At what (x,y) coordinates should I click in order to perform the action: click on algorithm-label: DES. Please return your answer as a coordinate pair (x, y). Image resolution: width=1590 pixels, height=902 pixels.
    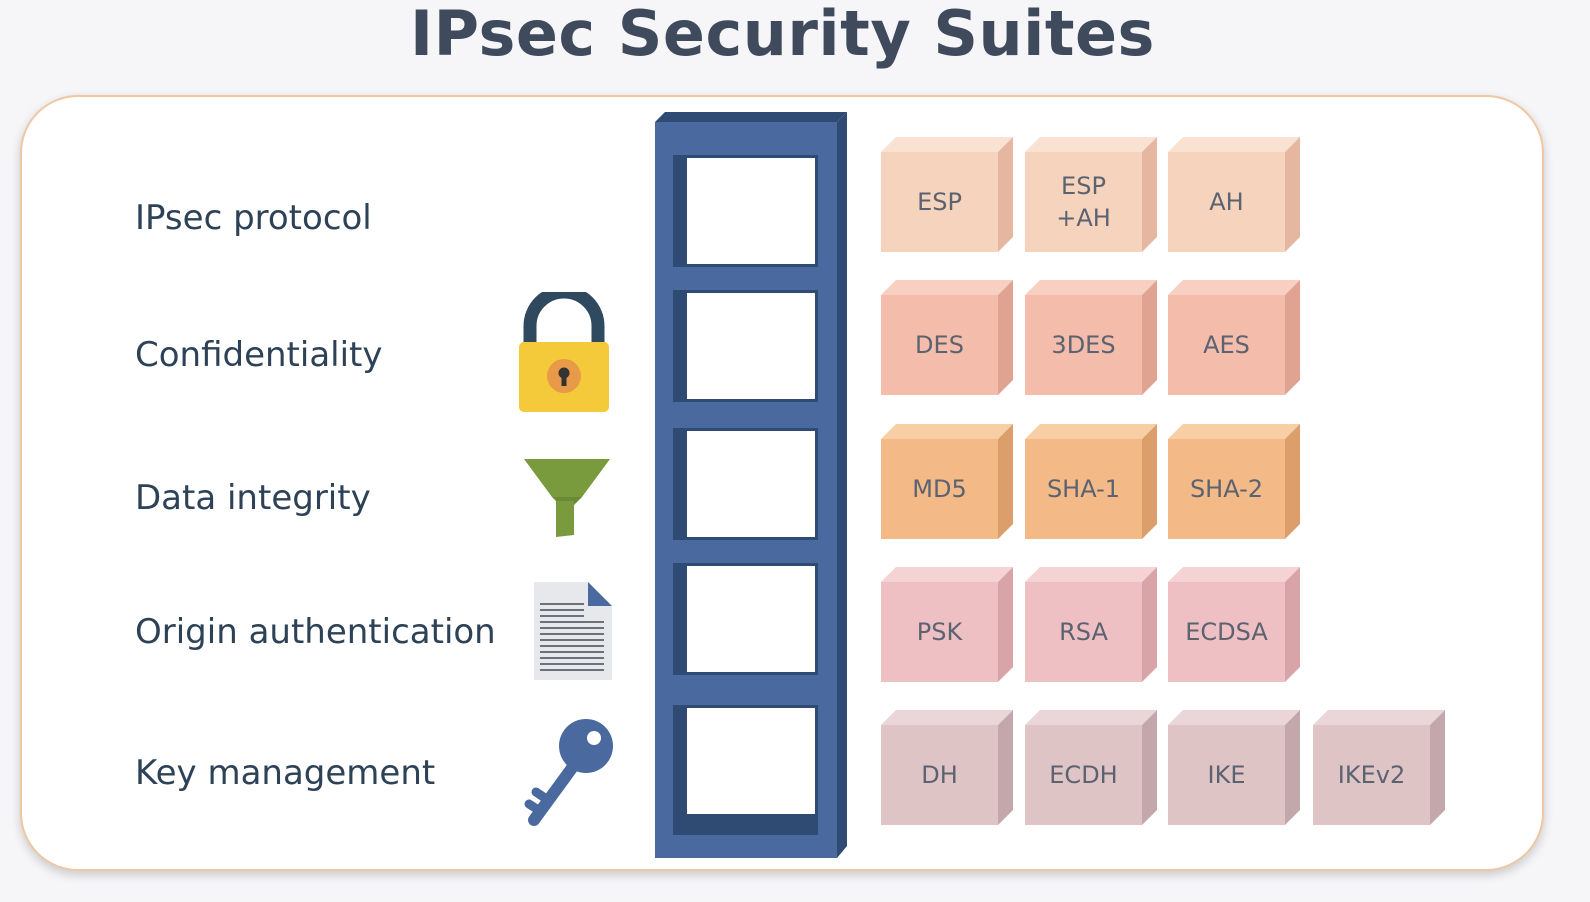
    Looking at the image, I should click on (939, 345).